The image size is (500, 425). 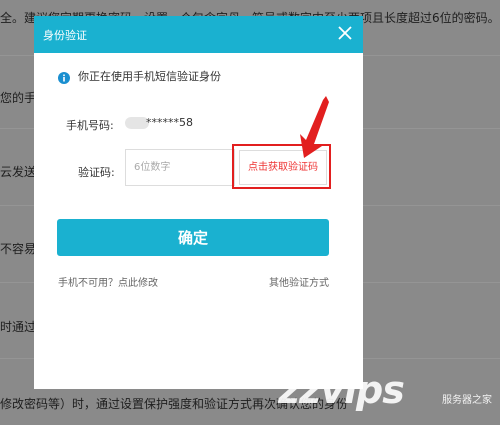 I want to click on confirm-button: 确定, so click(x=193, y=237).